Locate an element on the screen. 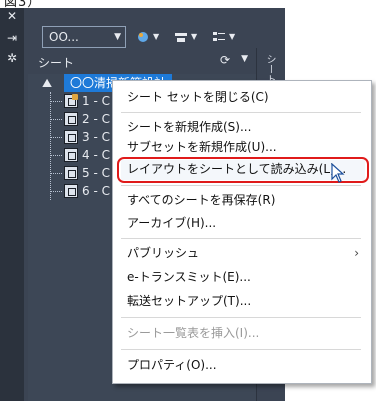 The image size is (376, 401). tree-connector-line is located at coordinates (50, 146).